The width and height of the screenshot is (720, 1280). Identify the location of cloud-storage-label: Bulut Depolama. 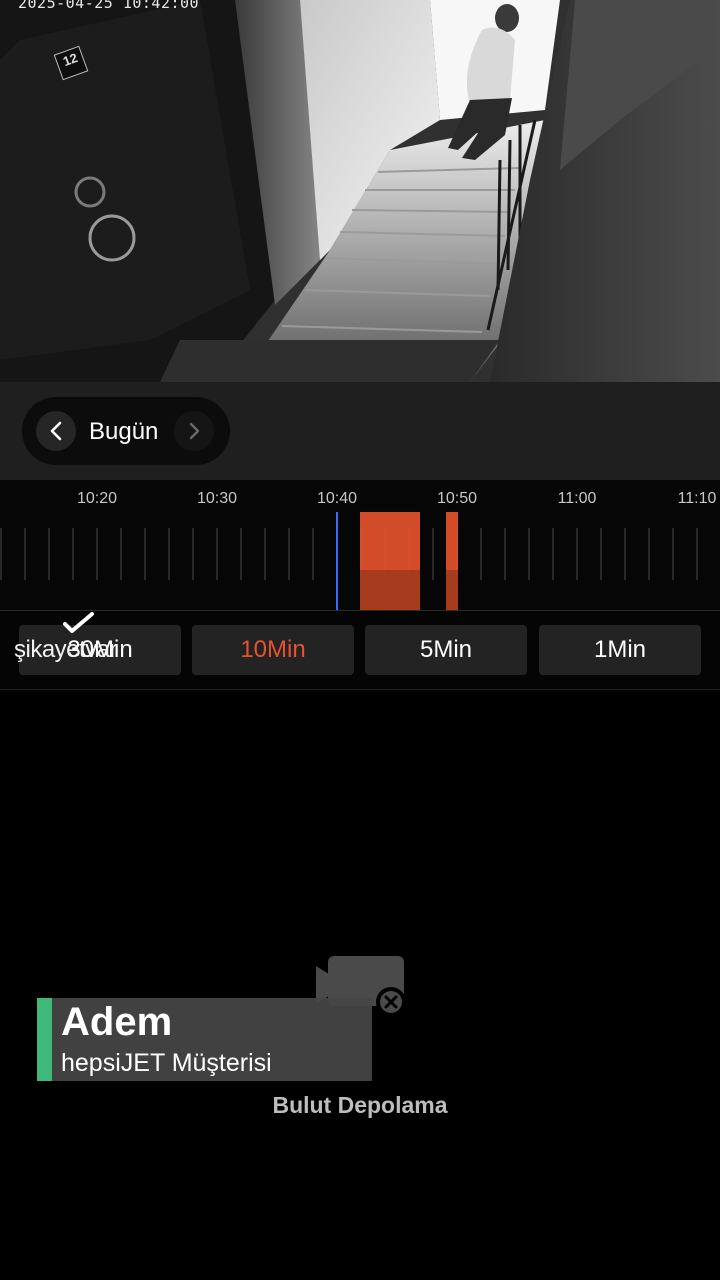
(360, 1105).